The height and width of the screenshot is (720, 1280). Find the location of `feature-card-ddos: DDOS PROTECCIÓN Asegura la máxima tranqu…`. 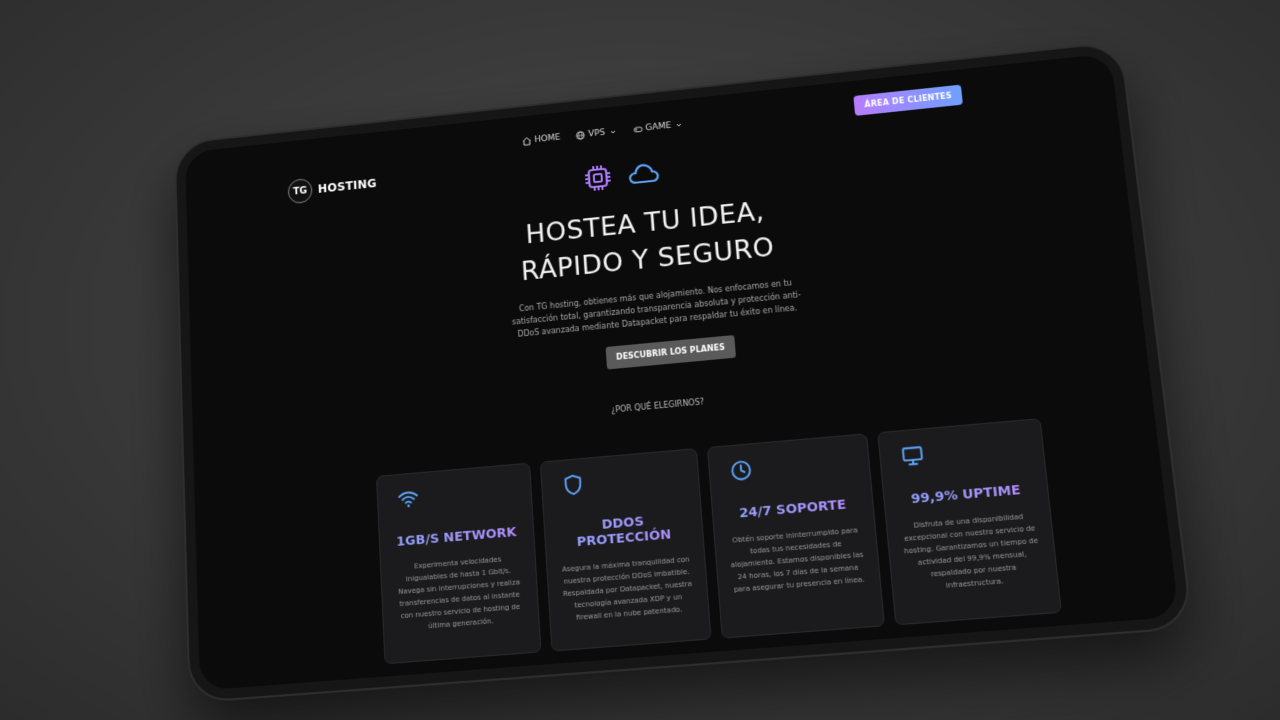

feature-card-ddos: DDOS PROTECCIÓN Asegura la máxima tranqu… is located at coordinates (625, 550).